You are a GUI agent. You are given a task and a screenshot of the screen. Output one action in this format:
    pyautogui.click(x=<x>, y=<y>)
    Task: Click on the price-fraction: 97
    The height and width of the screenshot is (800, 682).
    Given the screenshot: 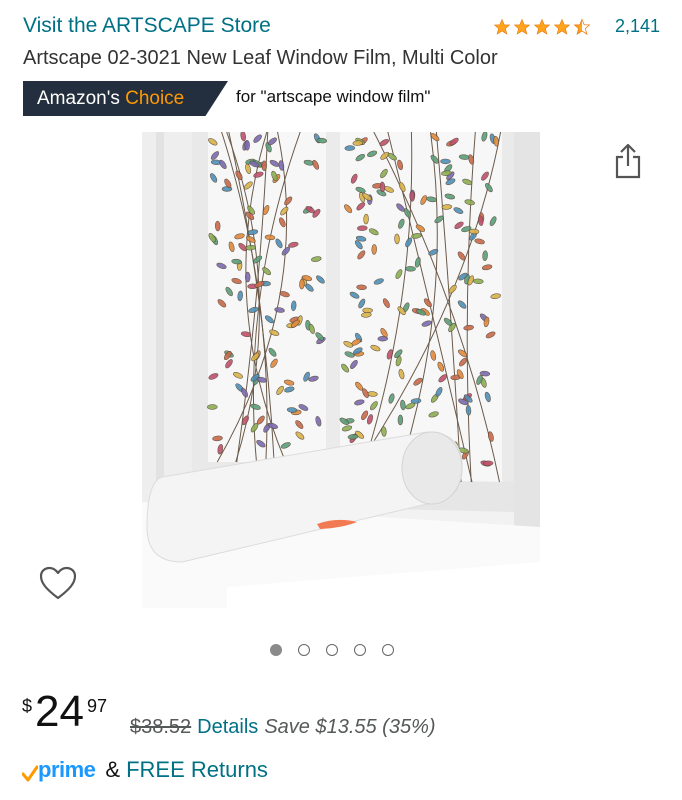 What is the action you would take?
    pyautogui.click(x=96, y=706)
    